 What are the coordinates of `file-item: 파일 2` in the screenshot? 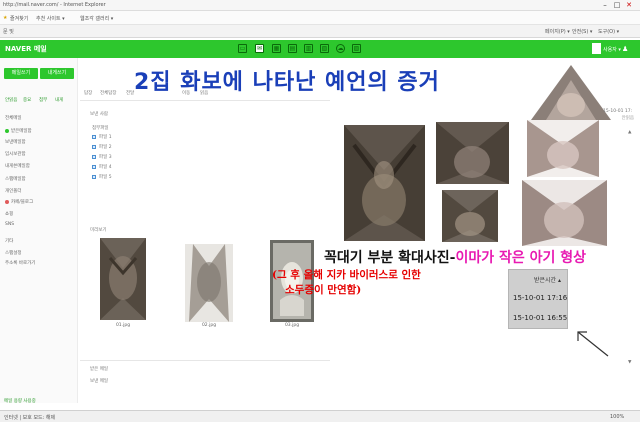 It's located at (105, 147).